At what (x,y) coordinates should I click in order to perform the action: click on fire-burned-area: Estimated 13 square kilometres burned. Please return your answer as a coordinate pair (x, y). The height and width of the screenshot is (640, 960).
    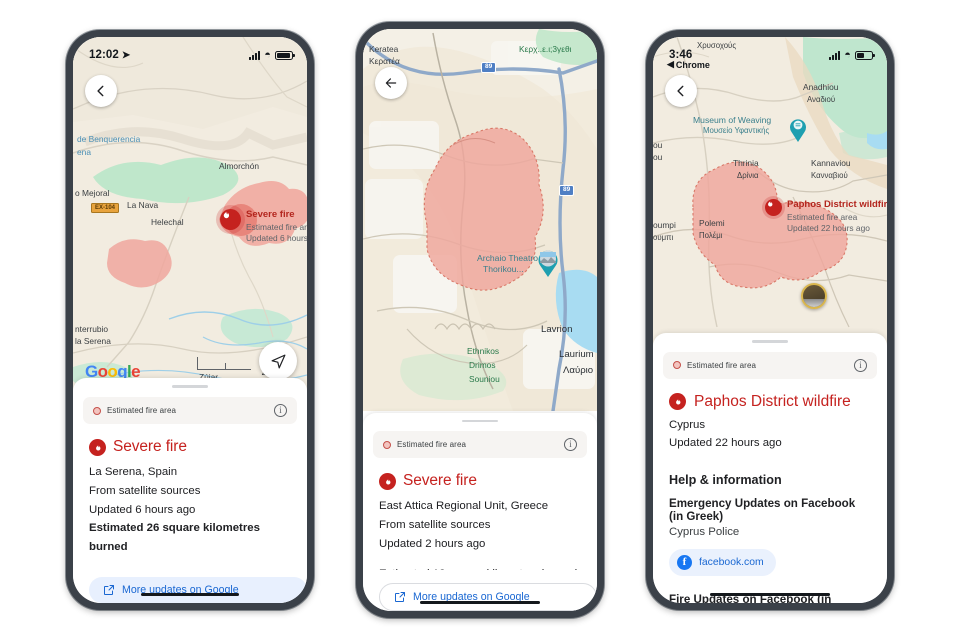
    Looking at the image, I should click on (480, 567).